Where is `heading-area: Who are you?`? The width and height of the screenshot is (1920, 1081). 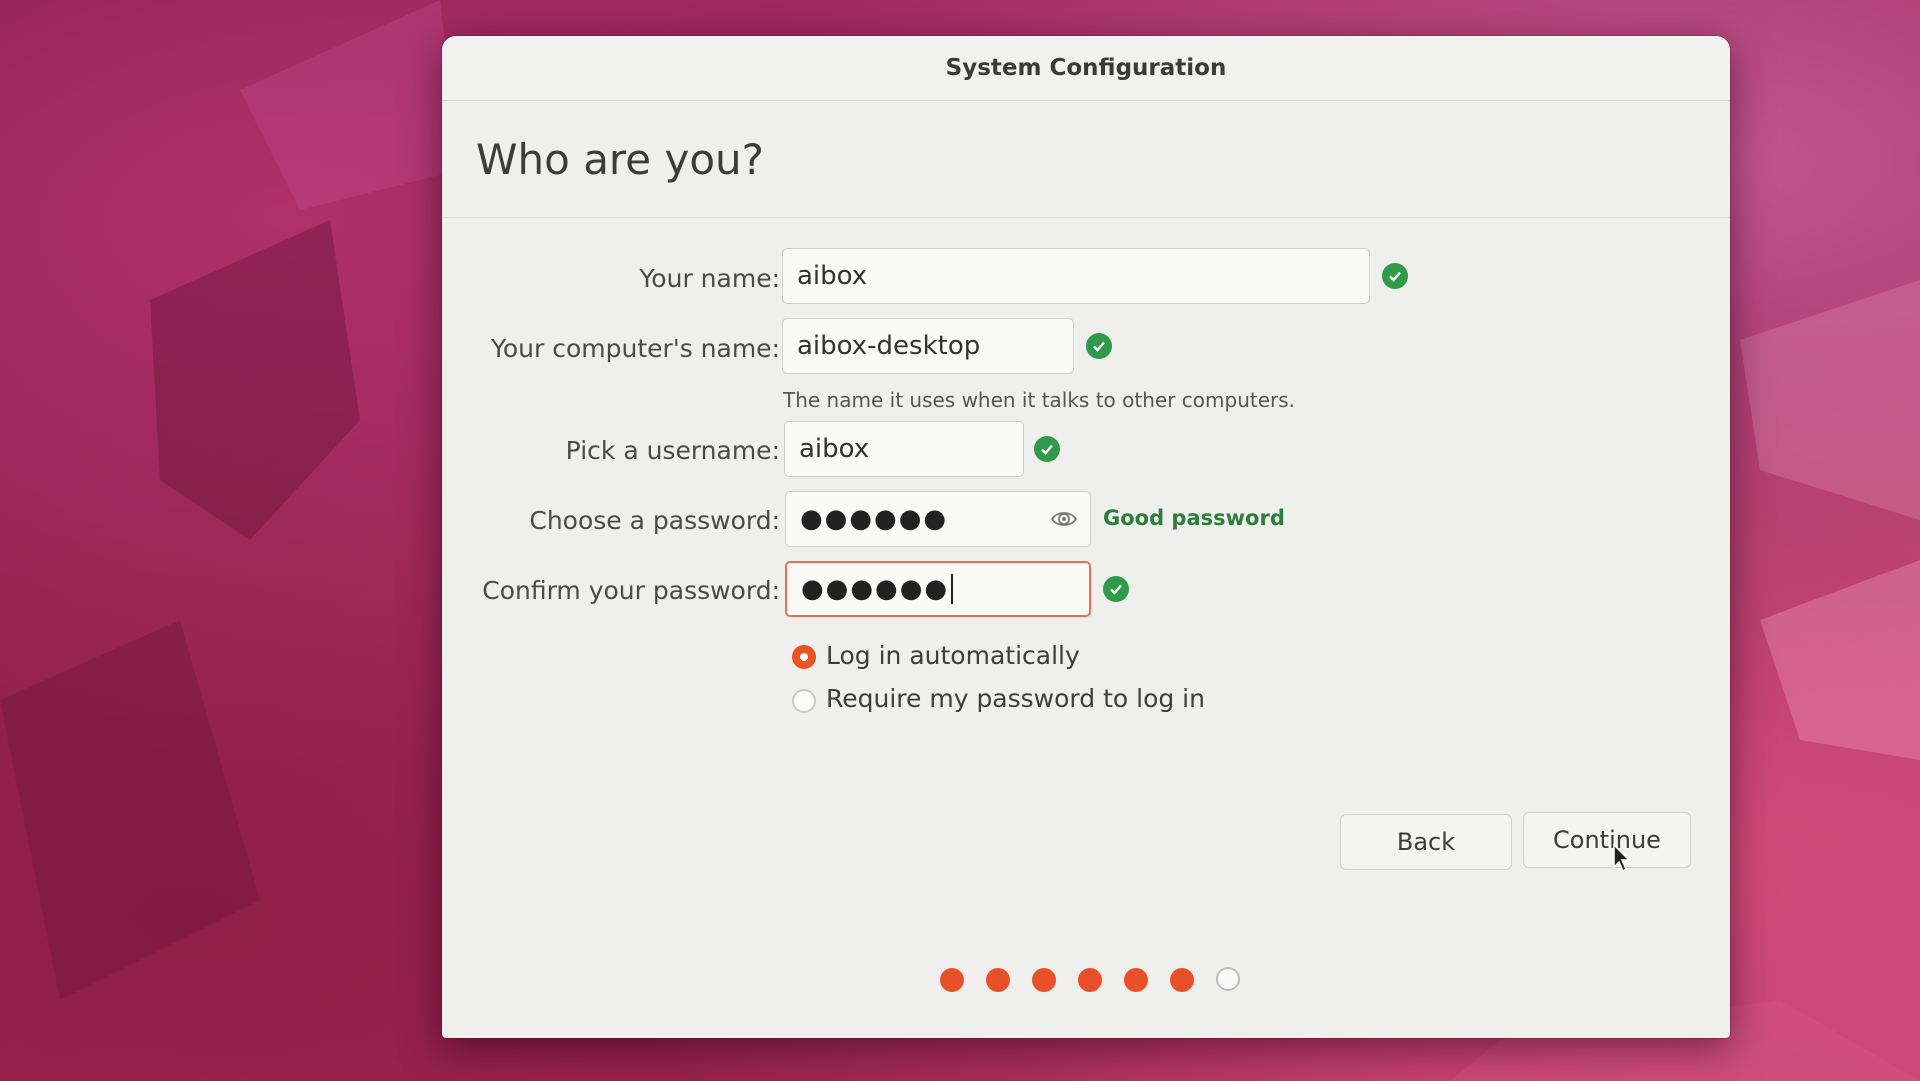
heading-area: Who are you? is located at coordinates (1086, 159).